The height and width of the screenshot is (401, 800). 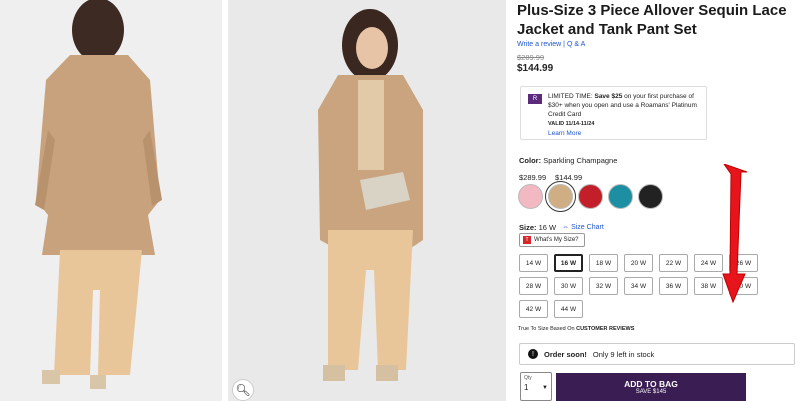 I want to click on color-swatch-pink, so click(x=530, y=196).